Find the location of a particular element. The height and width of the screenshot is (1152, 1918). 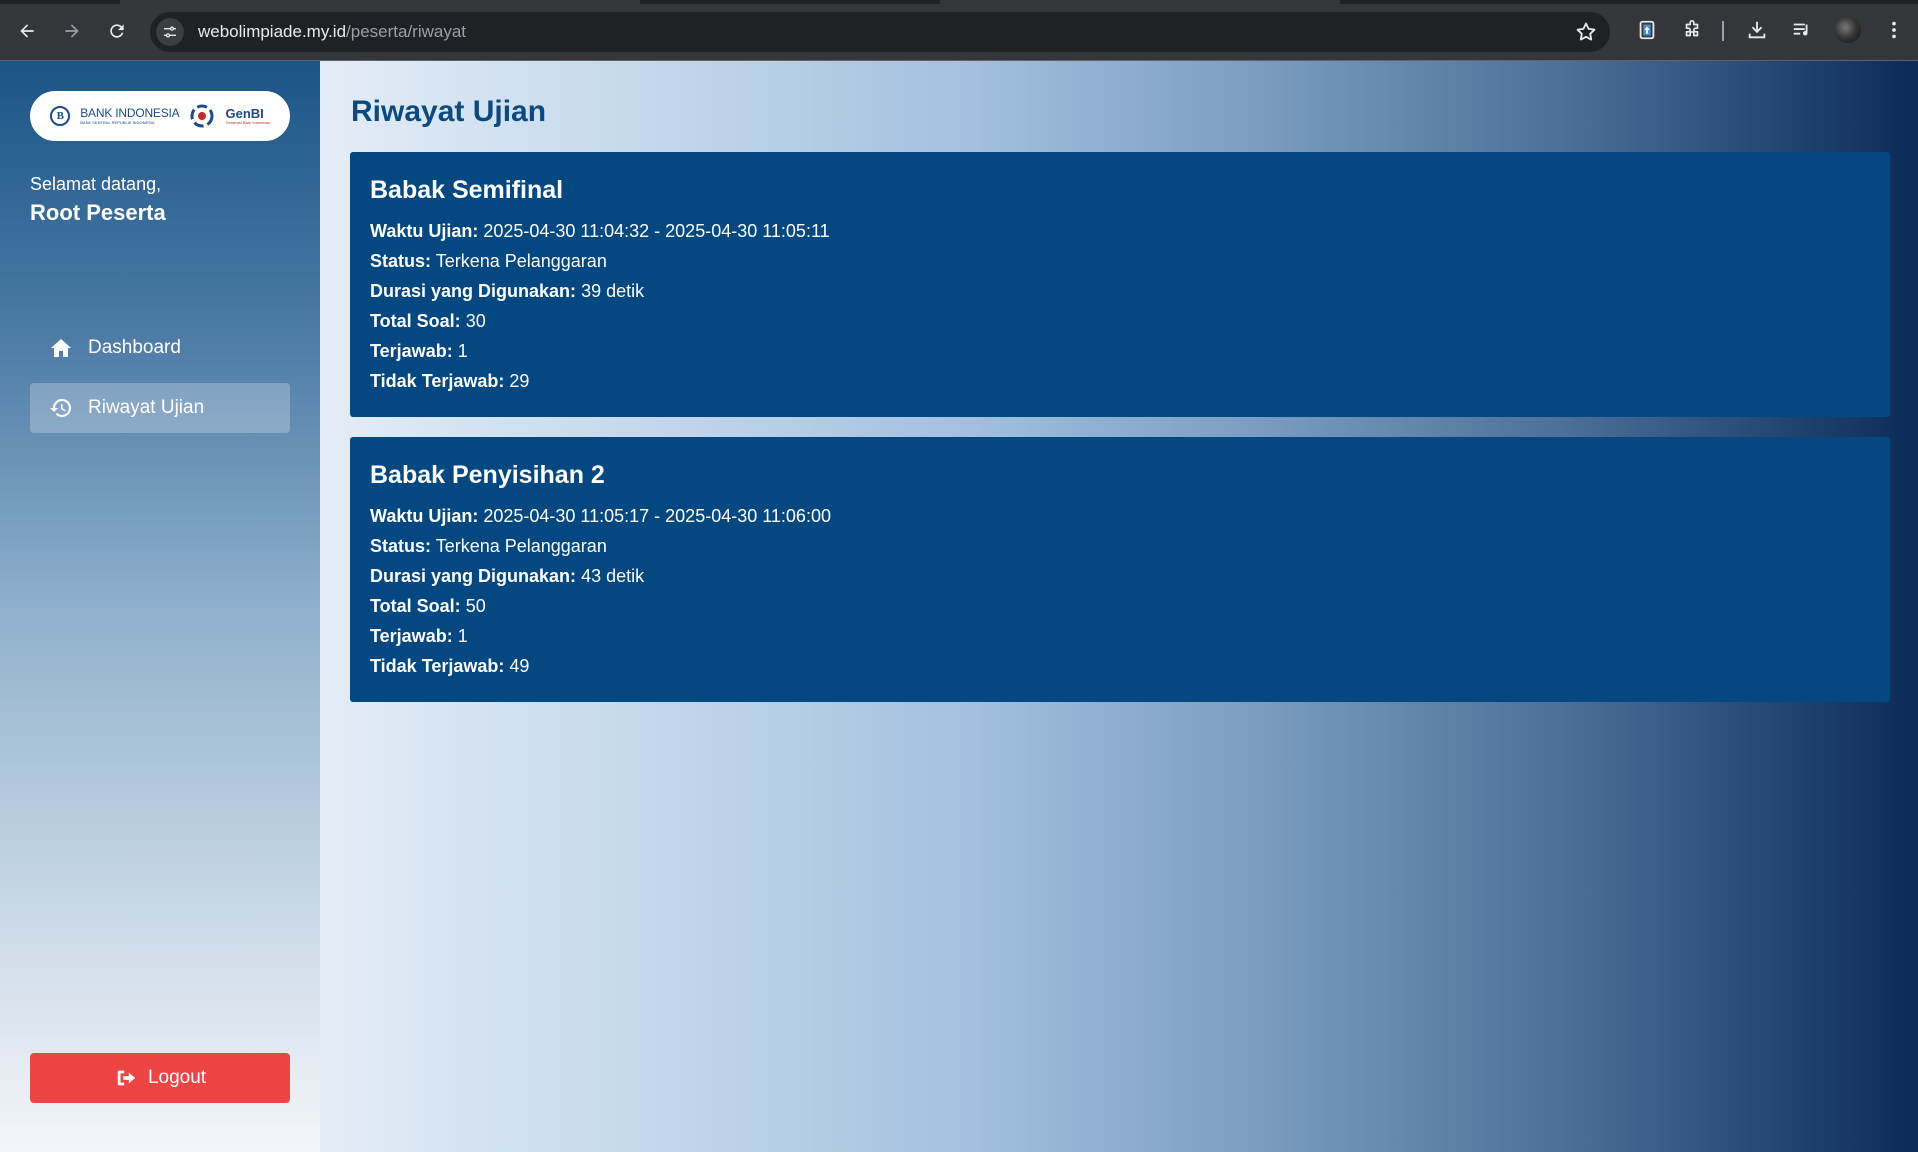

genbi-logo-icon is located at coordinates (202, 116).